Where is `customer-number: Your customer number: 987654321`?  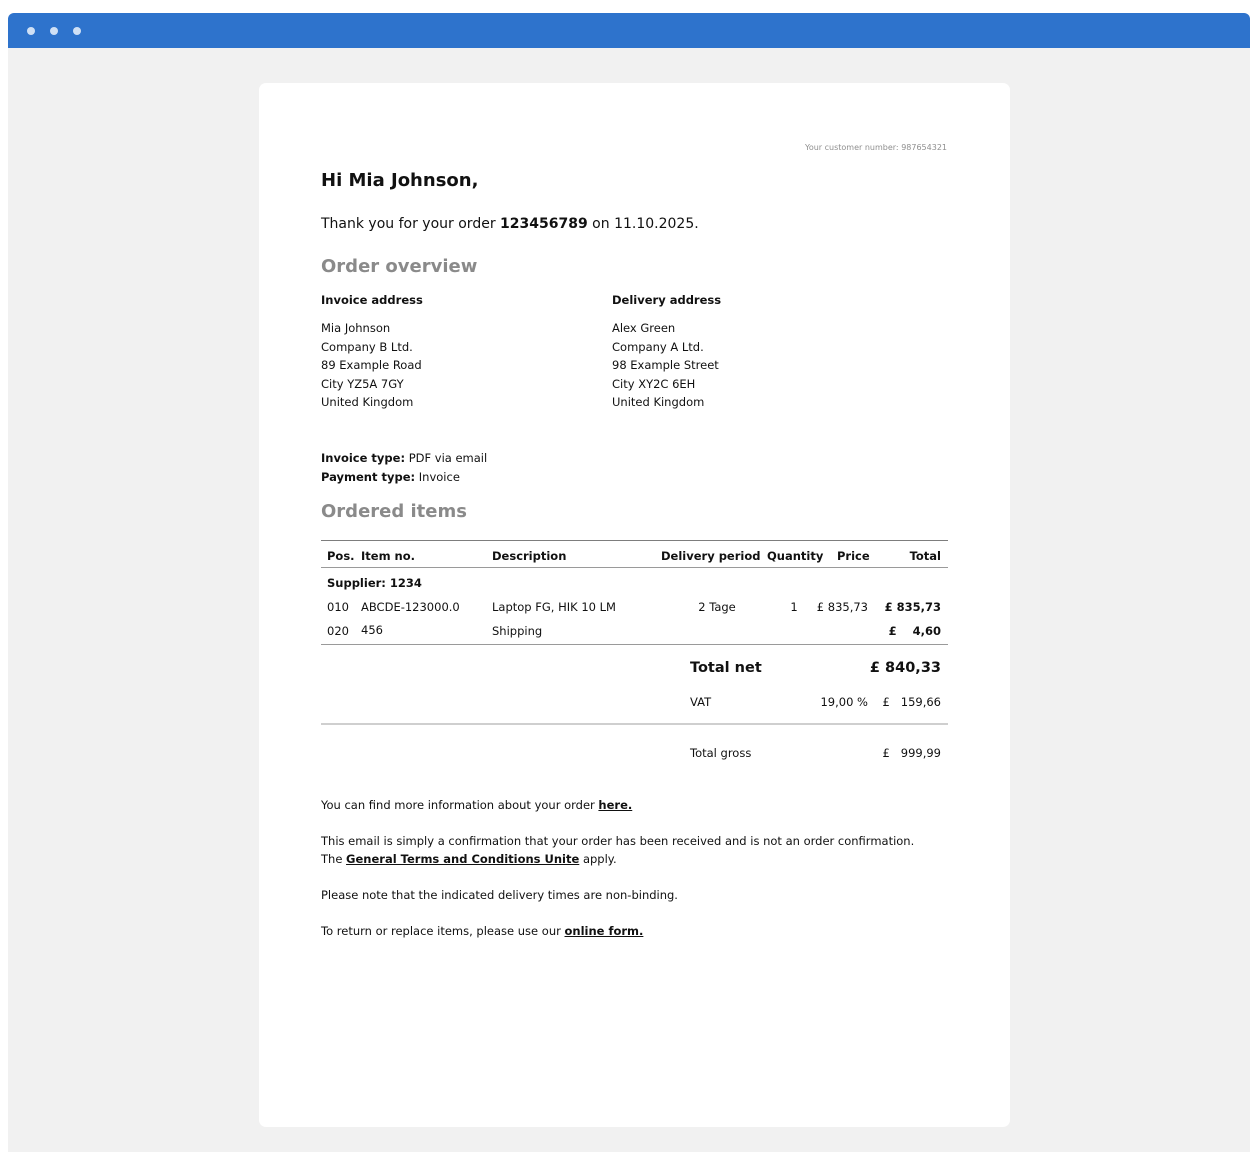
customer-number: Your customer number: 987654321 is located at coordinates (875, 147).